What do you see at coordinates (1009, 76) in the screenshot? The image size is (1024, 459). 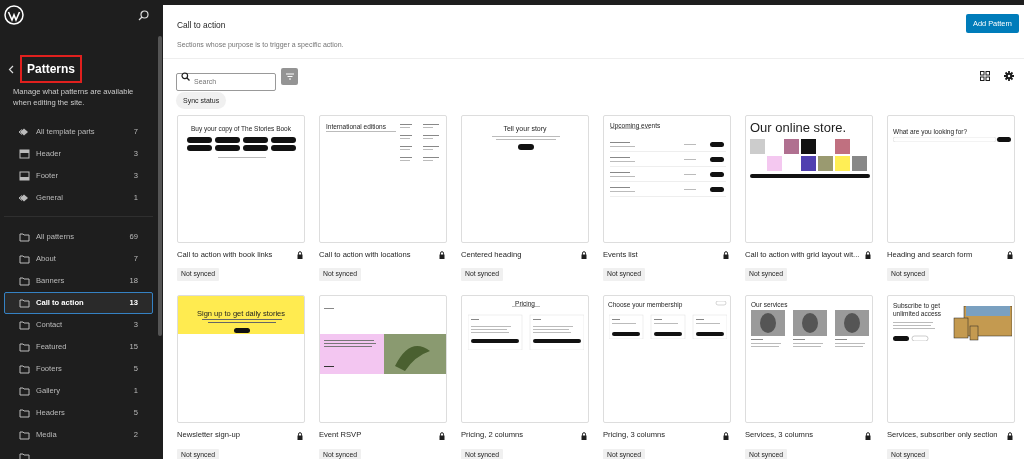 I see `settings-icon` at bounding box center [1009, 76].